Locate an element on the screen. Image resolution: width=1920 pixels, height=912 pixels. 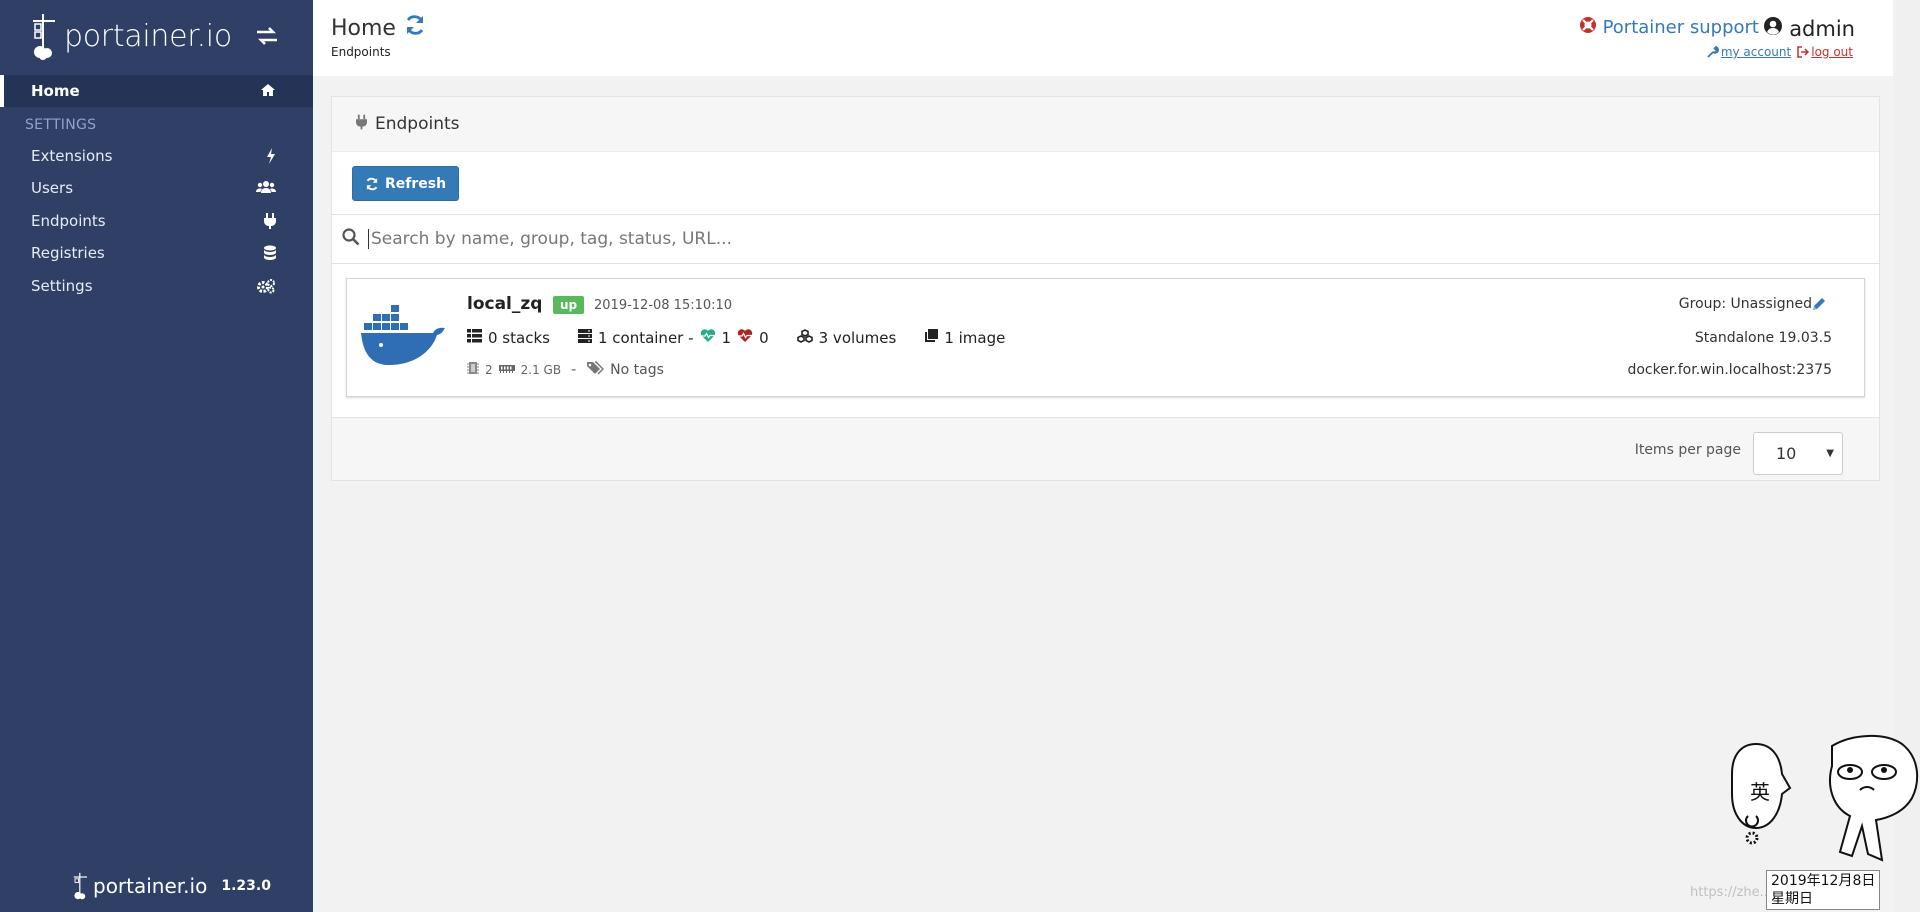
endpoint-group: Group: Unassigned is located at coordinates (1745, 304).